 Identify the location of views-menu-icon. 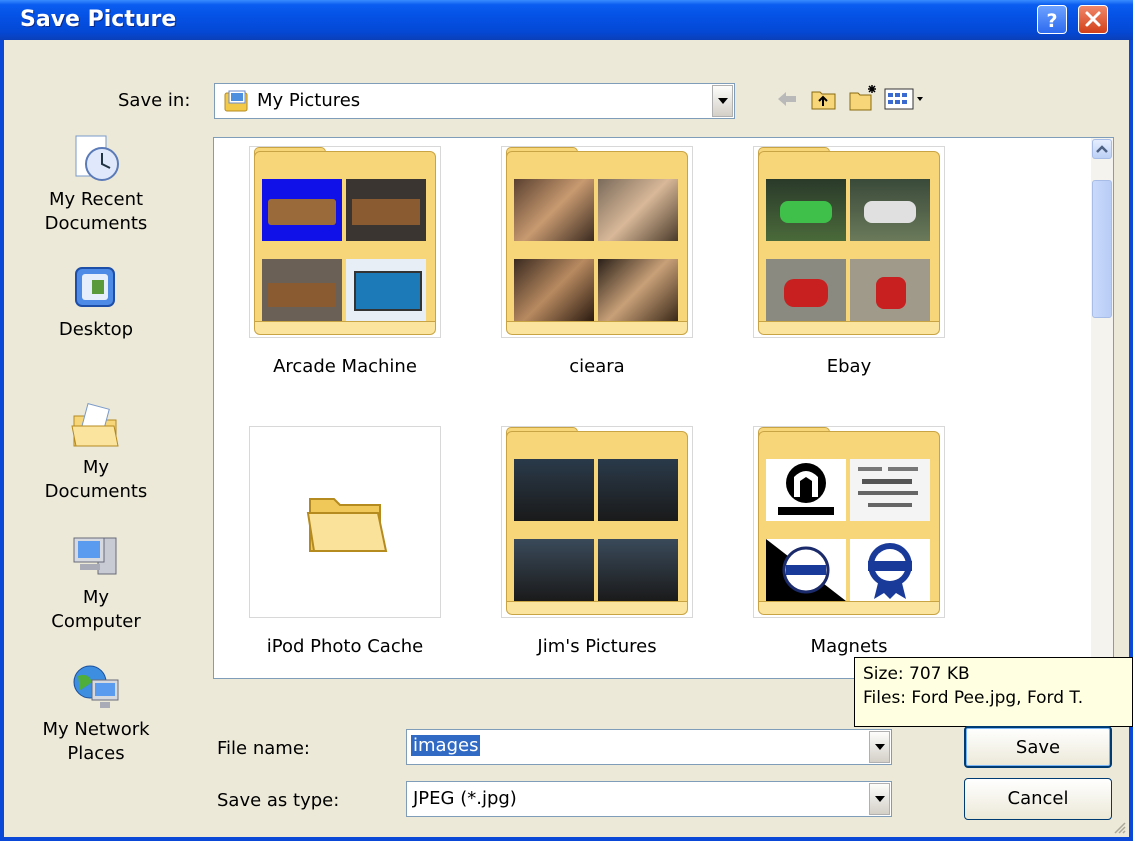
(903, 99).